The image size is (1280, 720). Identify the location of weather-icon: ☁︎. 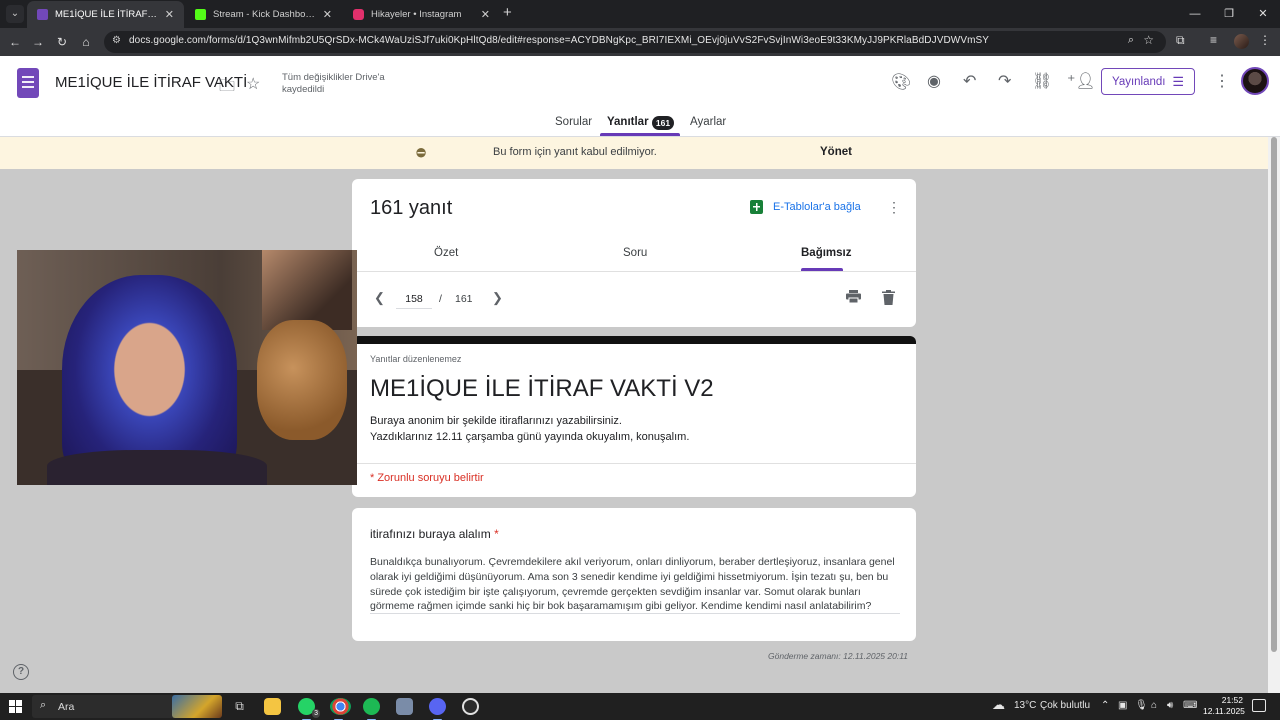
(998, 705).